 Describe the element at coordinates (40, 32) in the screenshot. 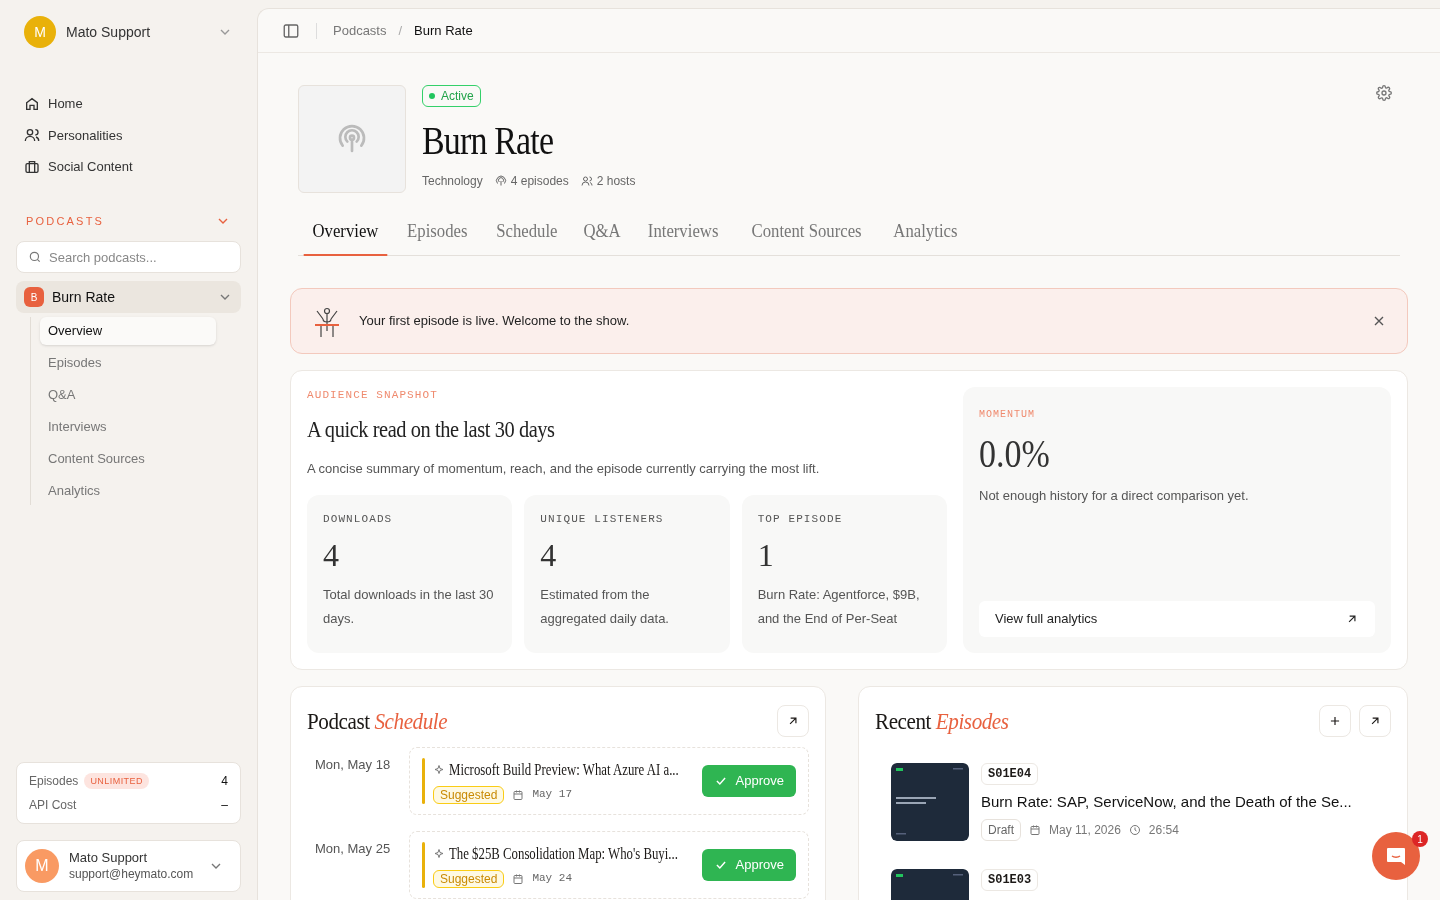

I see `workspace-avatar: M` at that location.